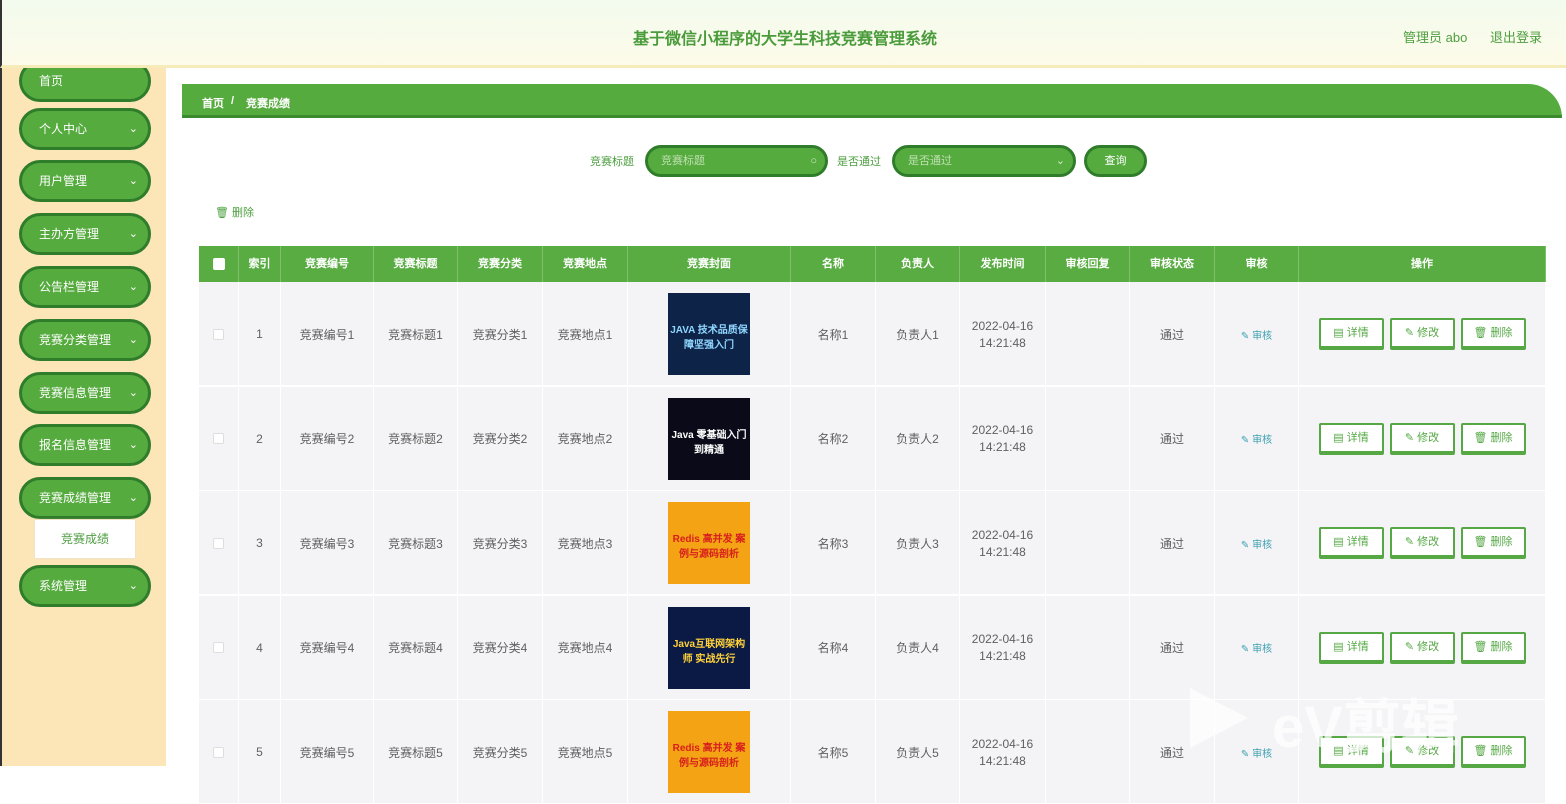 Image resolution: width=1566 pixels, height=804 pixels. Describe the element at coordinates (85, 498) in the screenshot. I see `sidebar-item: 竞赛成绩管理 ⌄` at that location.